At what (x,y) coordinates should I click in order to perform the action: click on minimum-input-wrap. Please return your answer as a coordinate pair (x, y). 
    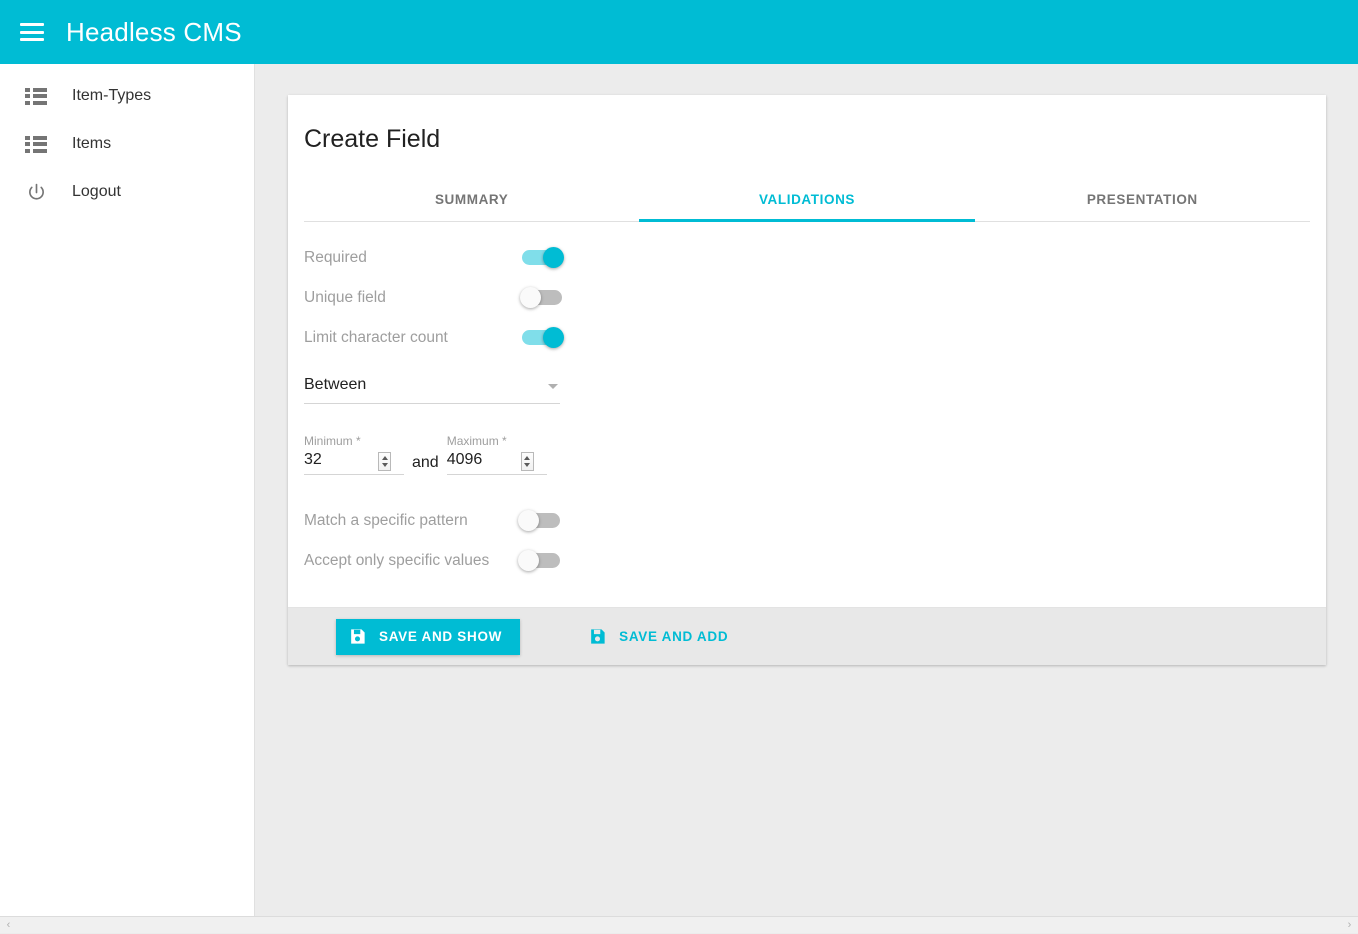
    Looking at the image, I should click on (354, 463).